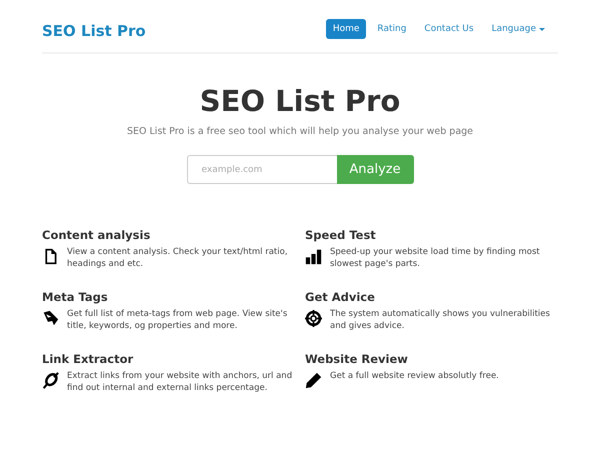  I want to click on feature-description: Get full list of meta-tags from web page. View site's title, keywords, og properties and more., so click(177, 320).